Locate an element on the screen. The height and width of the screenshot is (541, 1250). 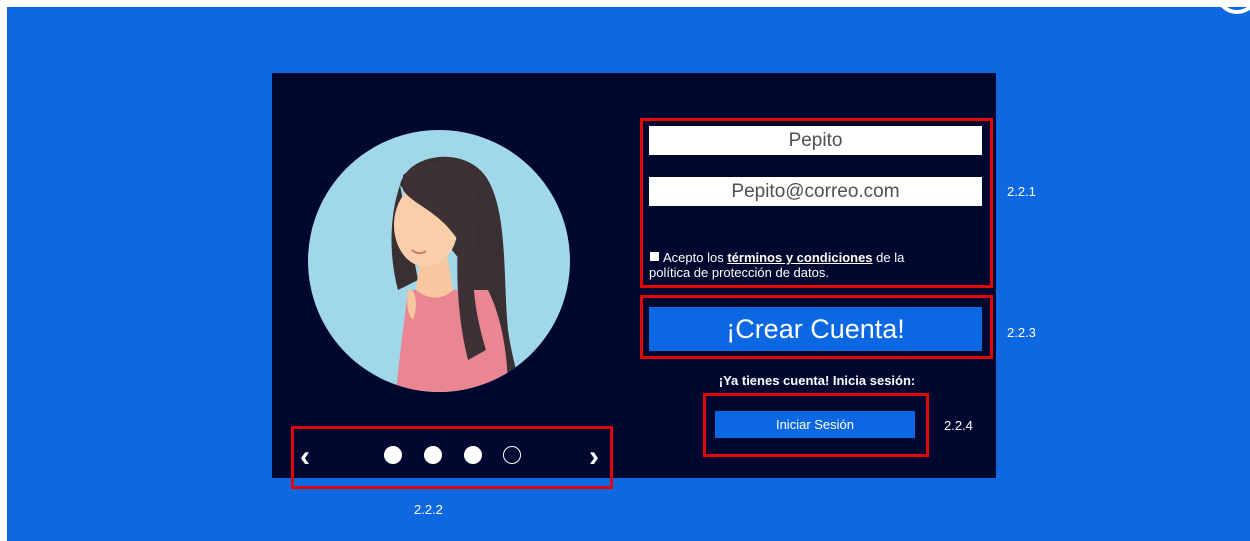
annotation-label-2-2-4: 2.2.4 is located at coordinates (958, 425).